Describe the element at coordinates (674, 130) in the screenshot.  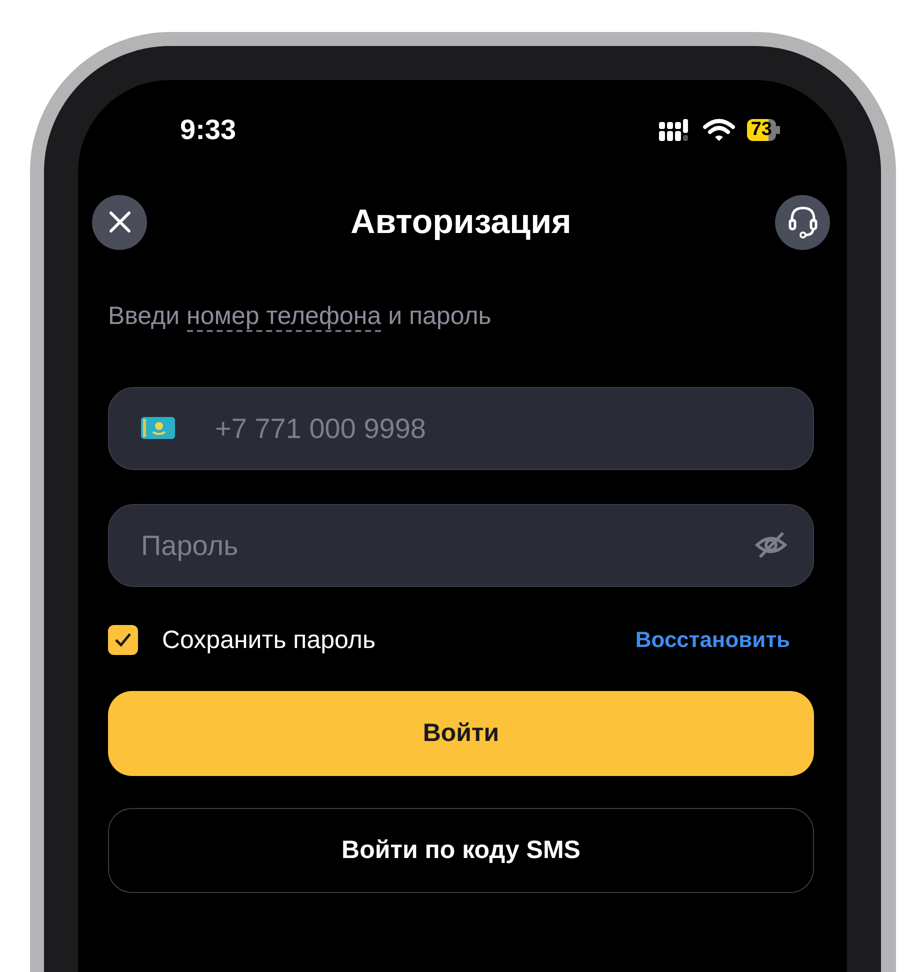
I see `signal-icon` at that location.